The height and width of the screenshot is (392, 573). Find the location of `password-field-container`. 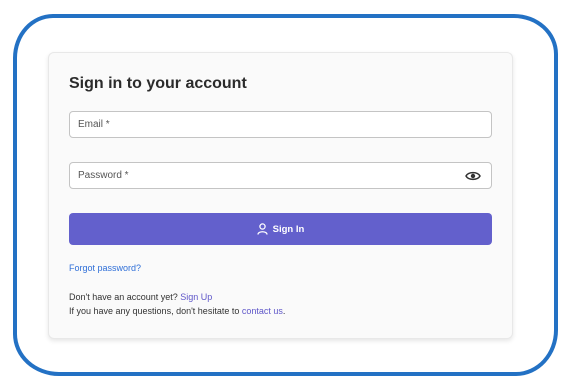

password-field-container is located at coordinates (280, 175).